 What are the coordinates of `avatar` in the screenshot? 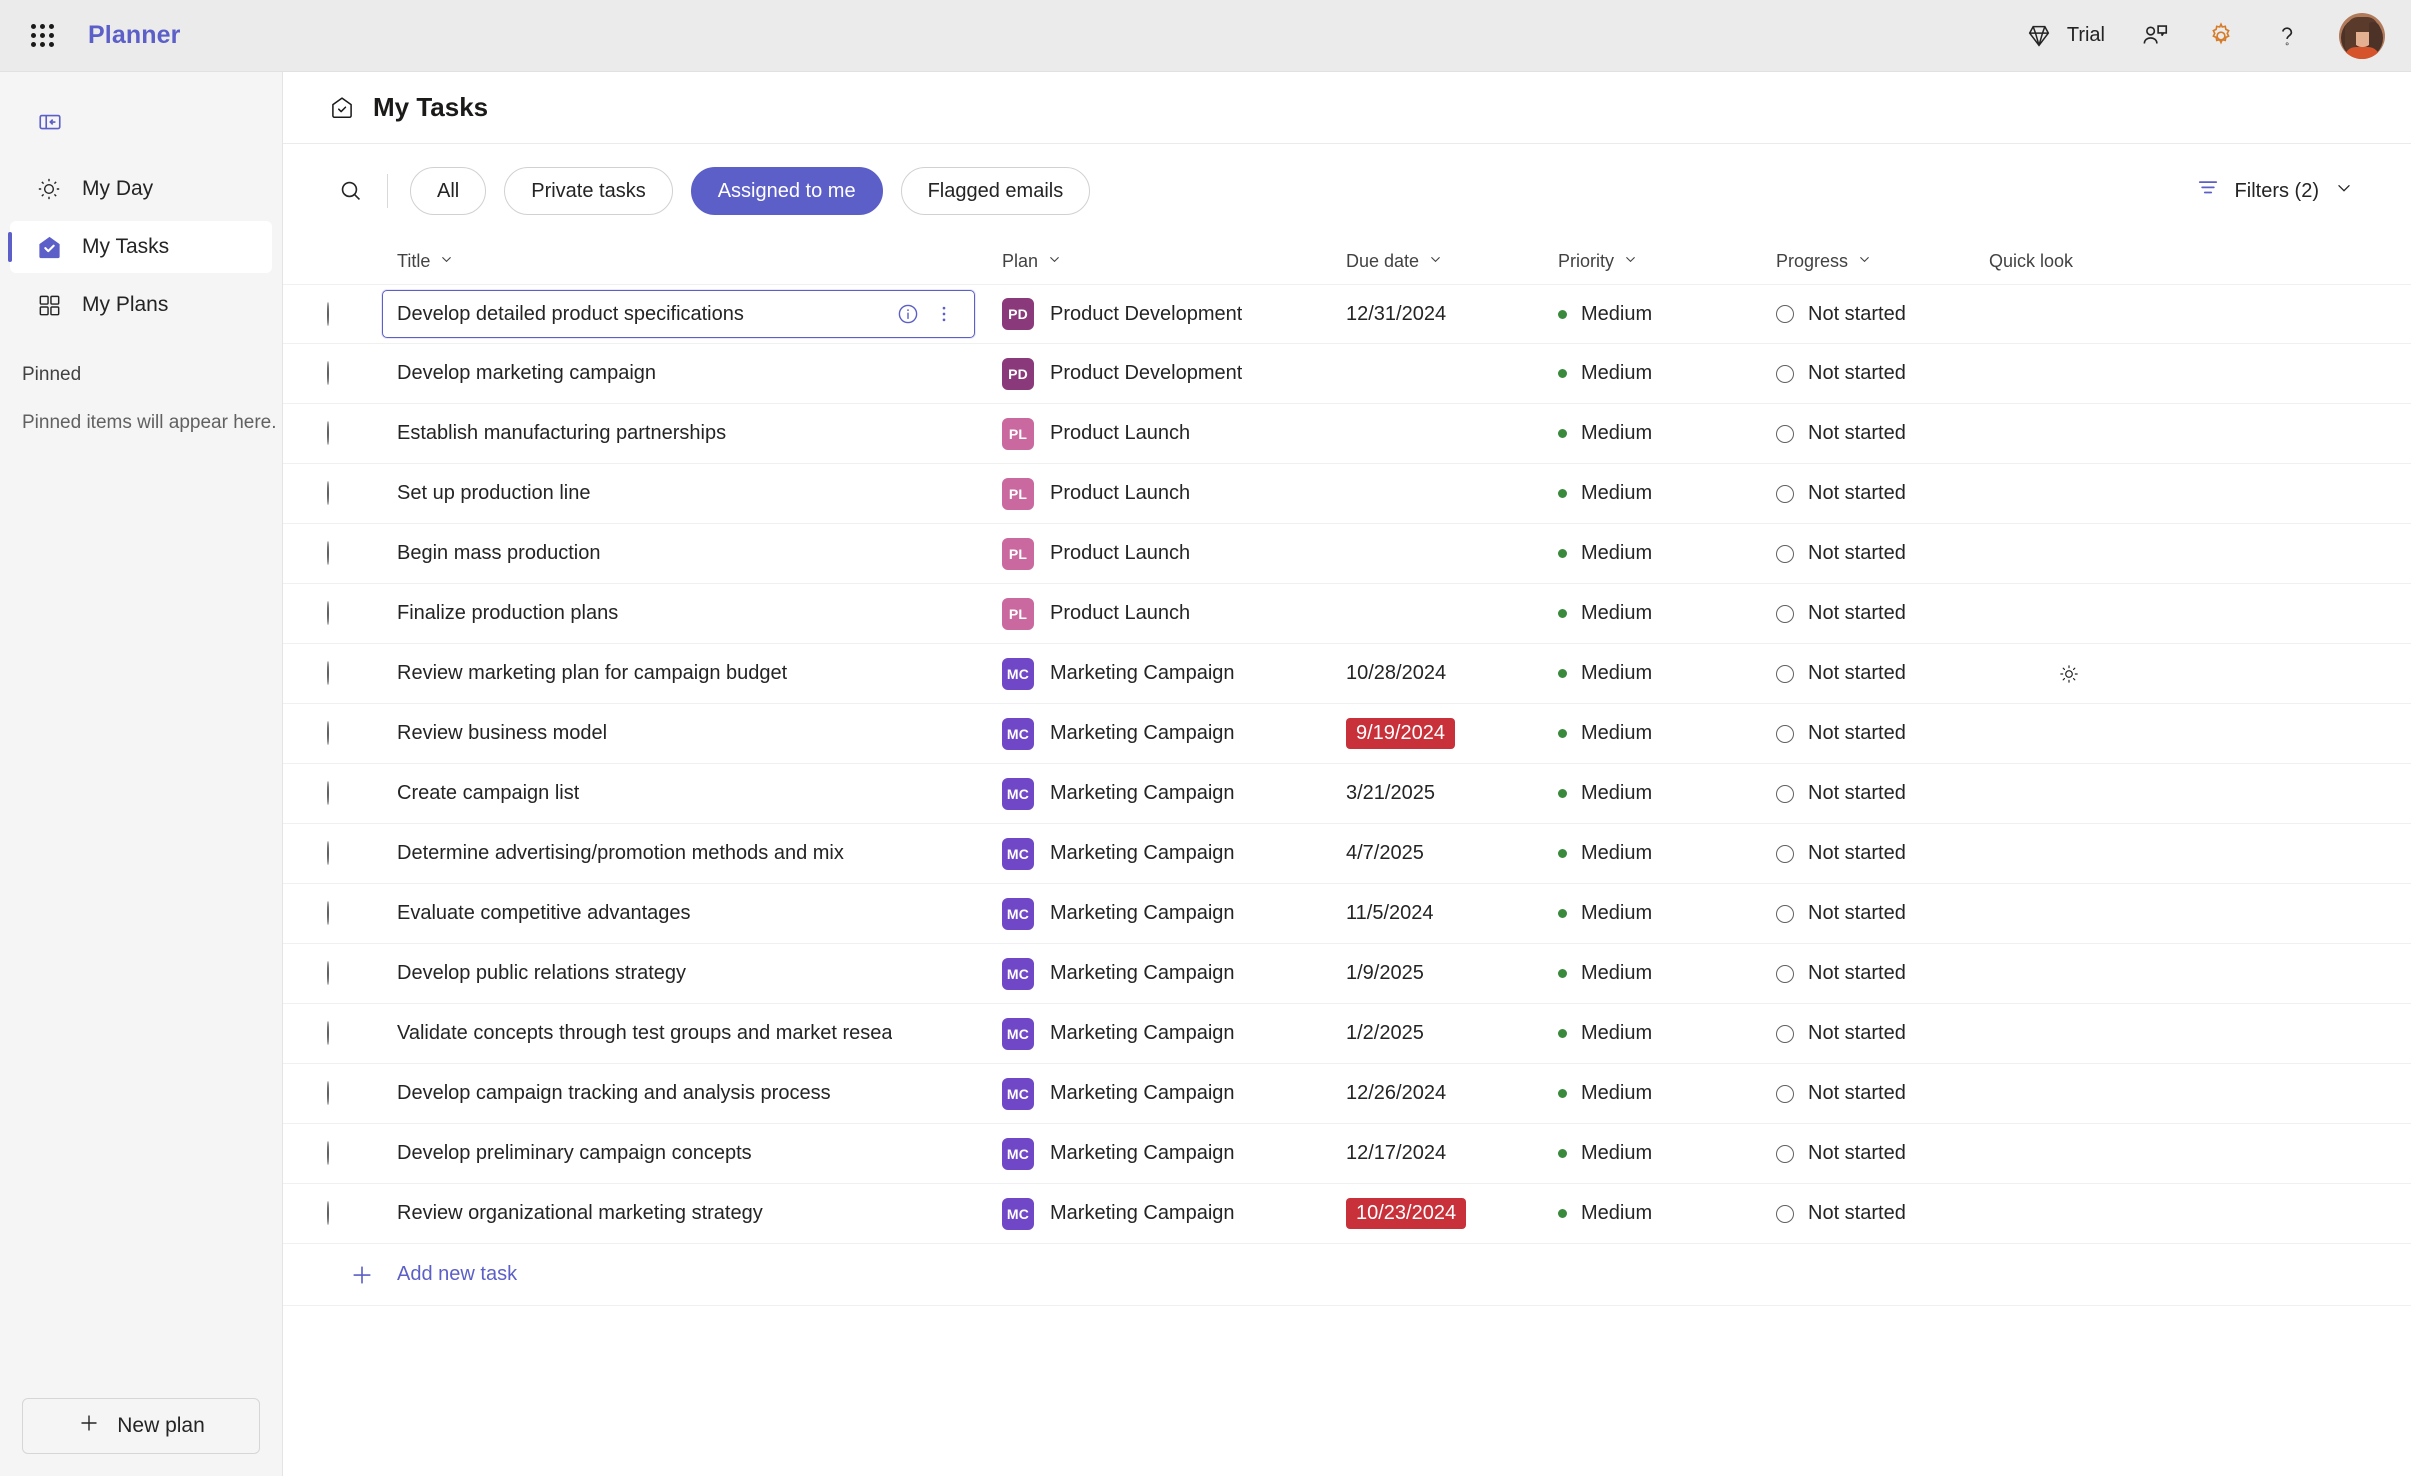 It's located at (2362, 35).